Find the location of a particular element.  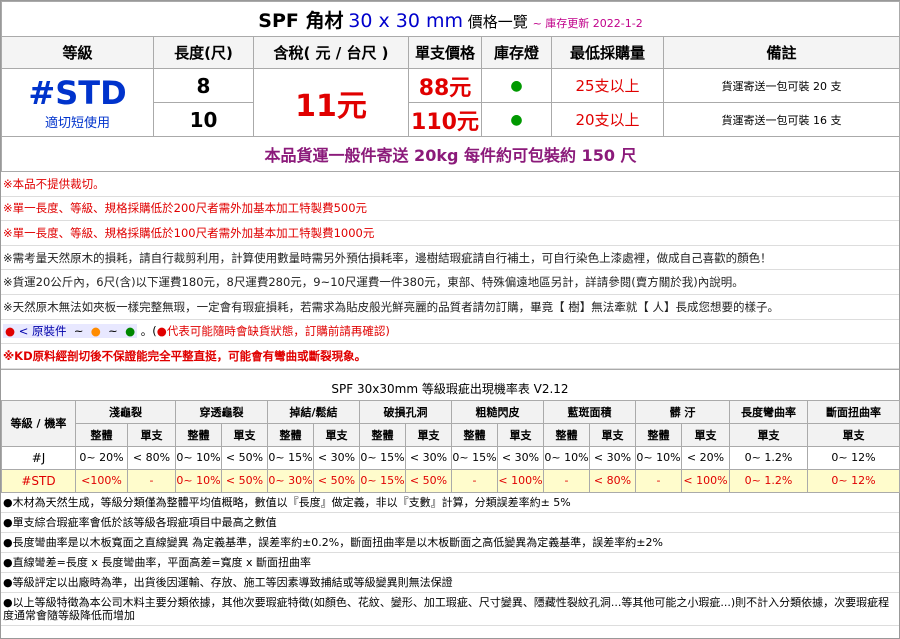

header-min-qty: 最低採購量 is located at coordinates (607, 52).